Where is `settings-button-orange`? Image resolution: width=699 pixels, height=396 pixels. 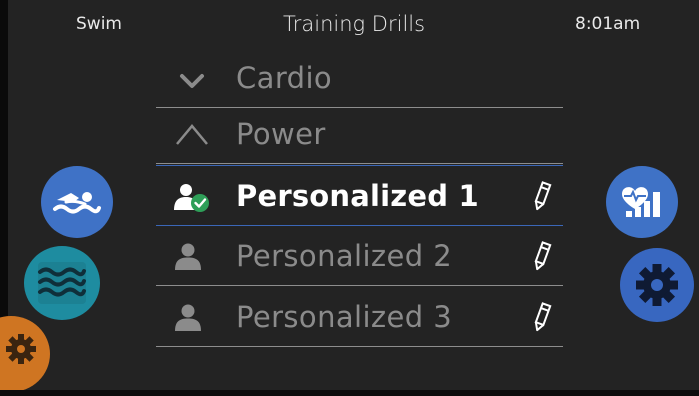
settings-button-orange is located at coordinates (25, 354).